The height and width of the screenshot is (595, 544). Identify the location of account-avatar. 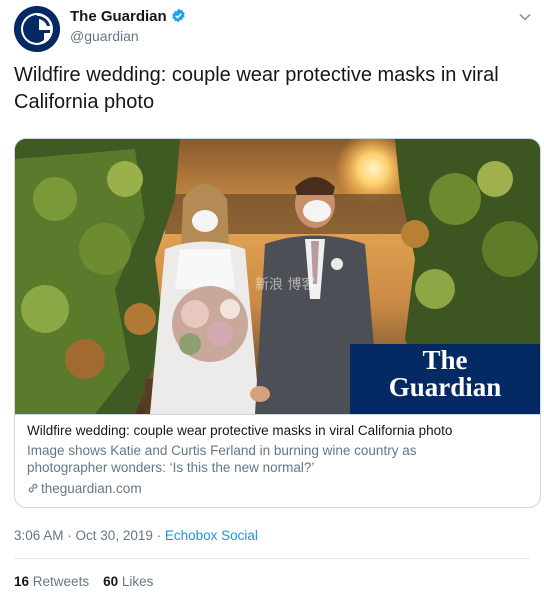
(37, 29).